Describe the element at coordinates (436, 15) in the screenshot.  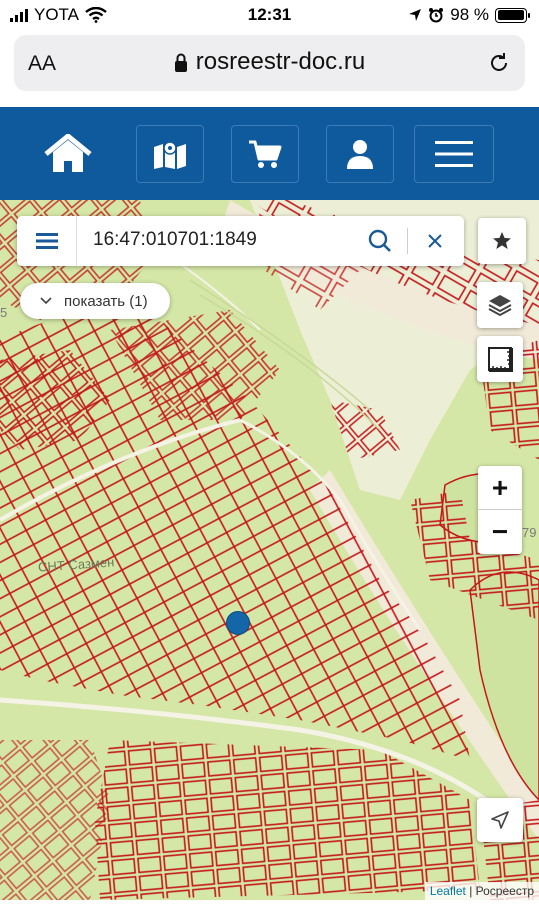
I see `alarm-icon` at that location.